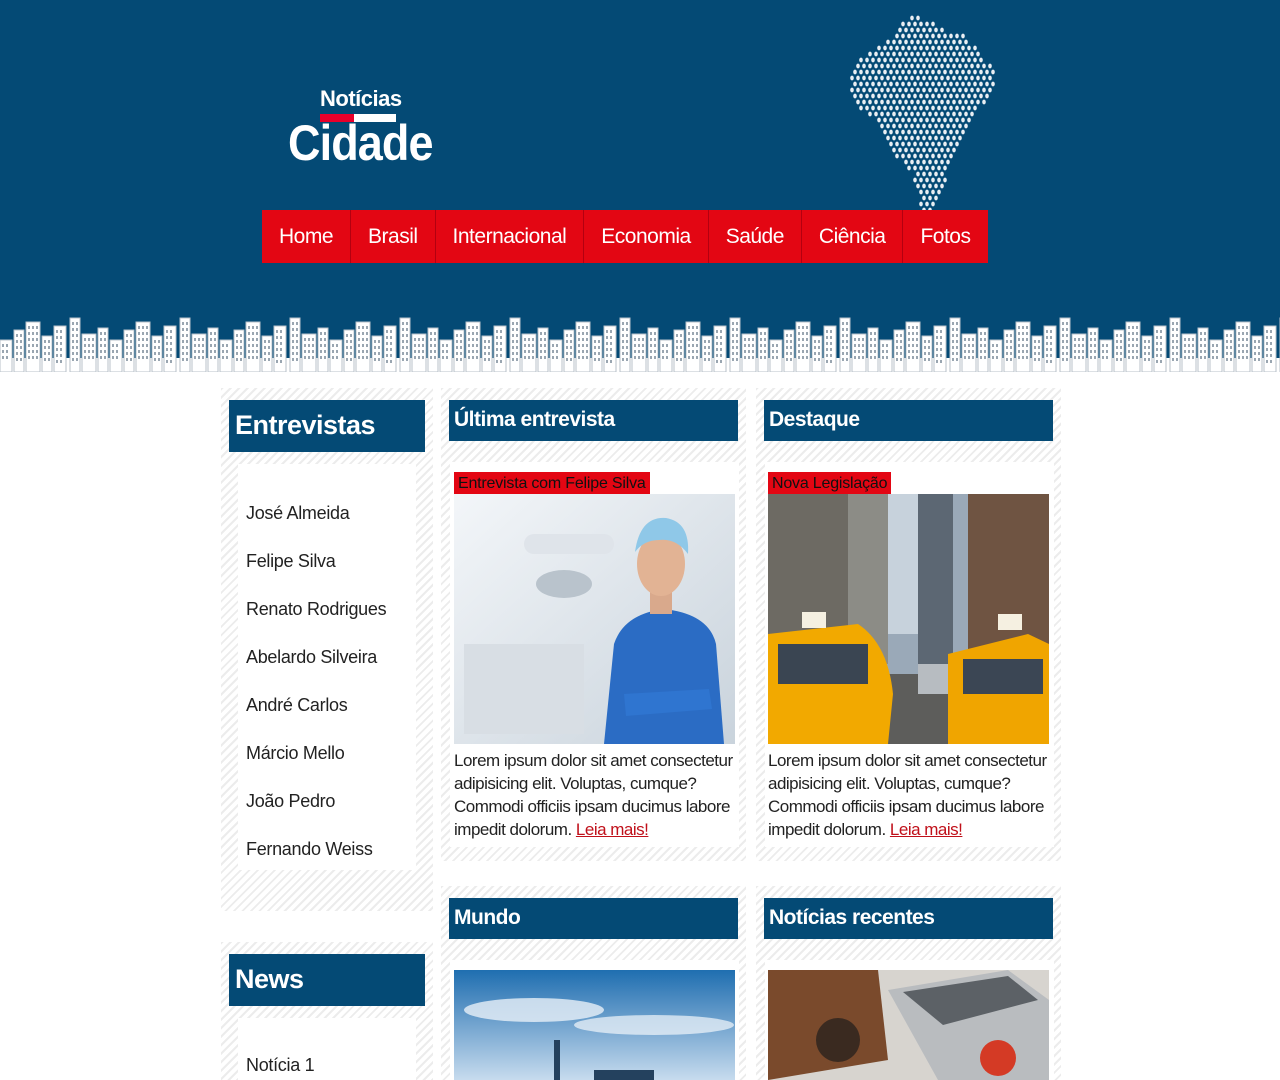 This screenshot has height=1080, width=1280. What do you see at coordinates (594, 1025) in the screenshot?
I see `world-city-photo` at bounding box center [594, 1025].